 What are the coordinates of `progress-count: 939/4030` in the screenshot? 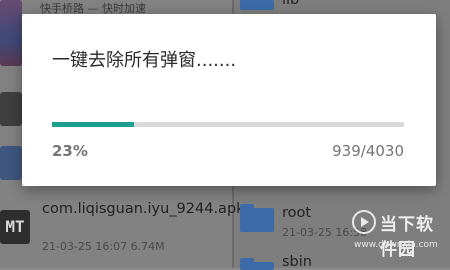 It's located at (368, 151).